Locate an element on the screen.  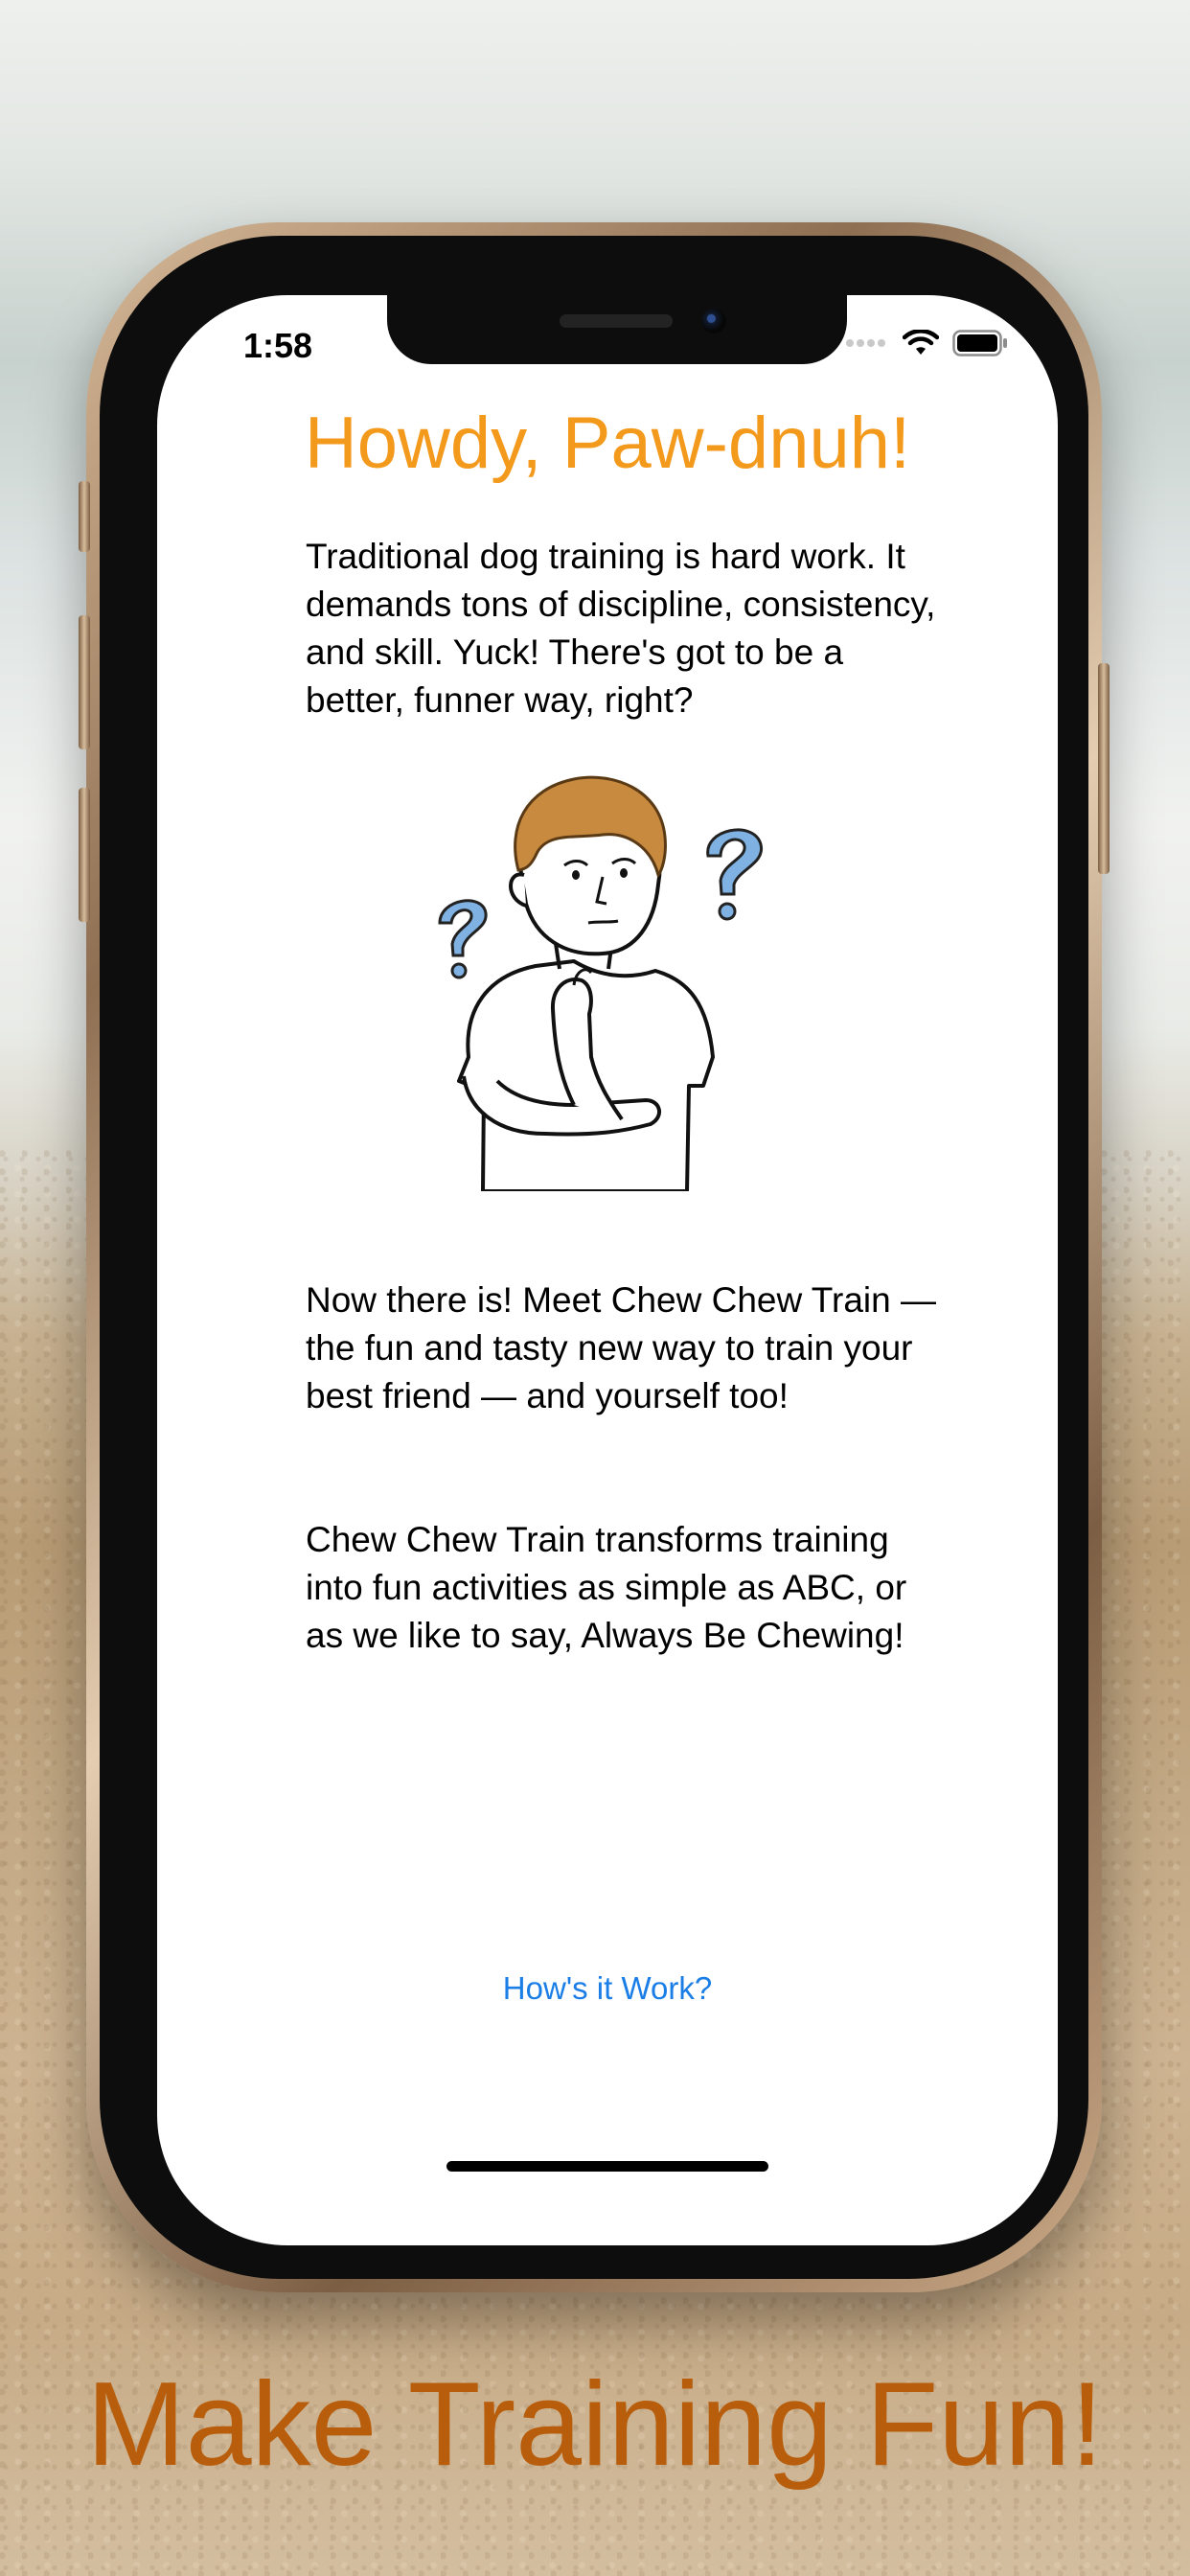
volume-down-button is located at coordinates (85, 855).